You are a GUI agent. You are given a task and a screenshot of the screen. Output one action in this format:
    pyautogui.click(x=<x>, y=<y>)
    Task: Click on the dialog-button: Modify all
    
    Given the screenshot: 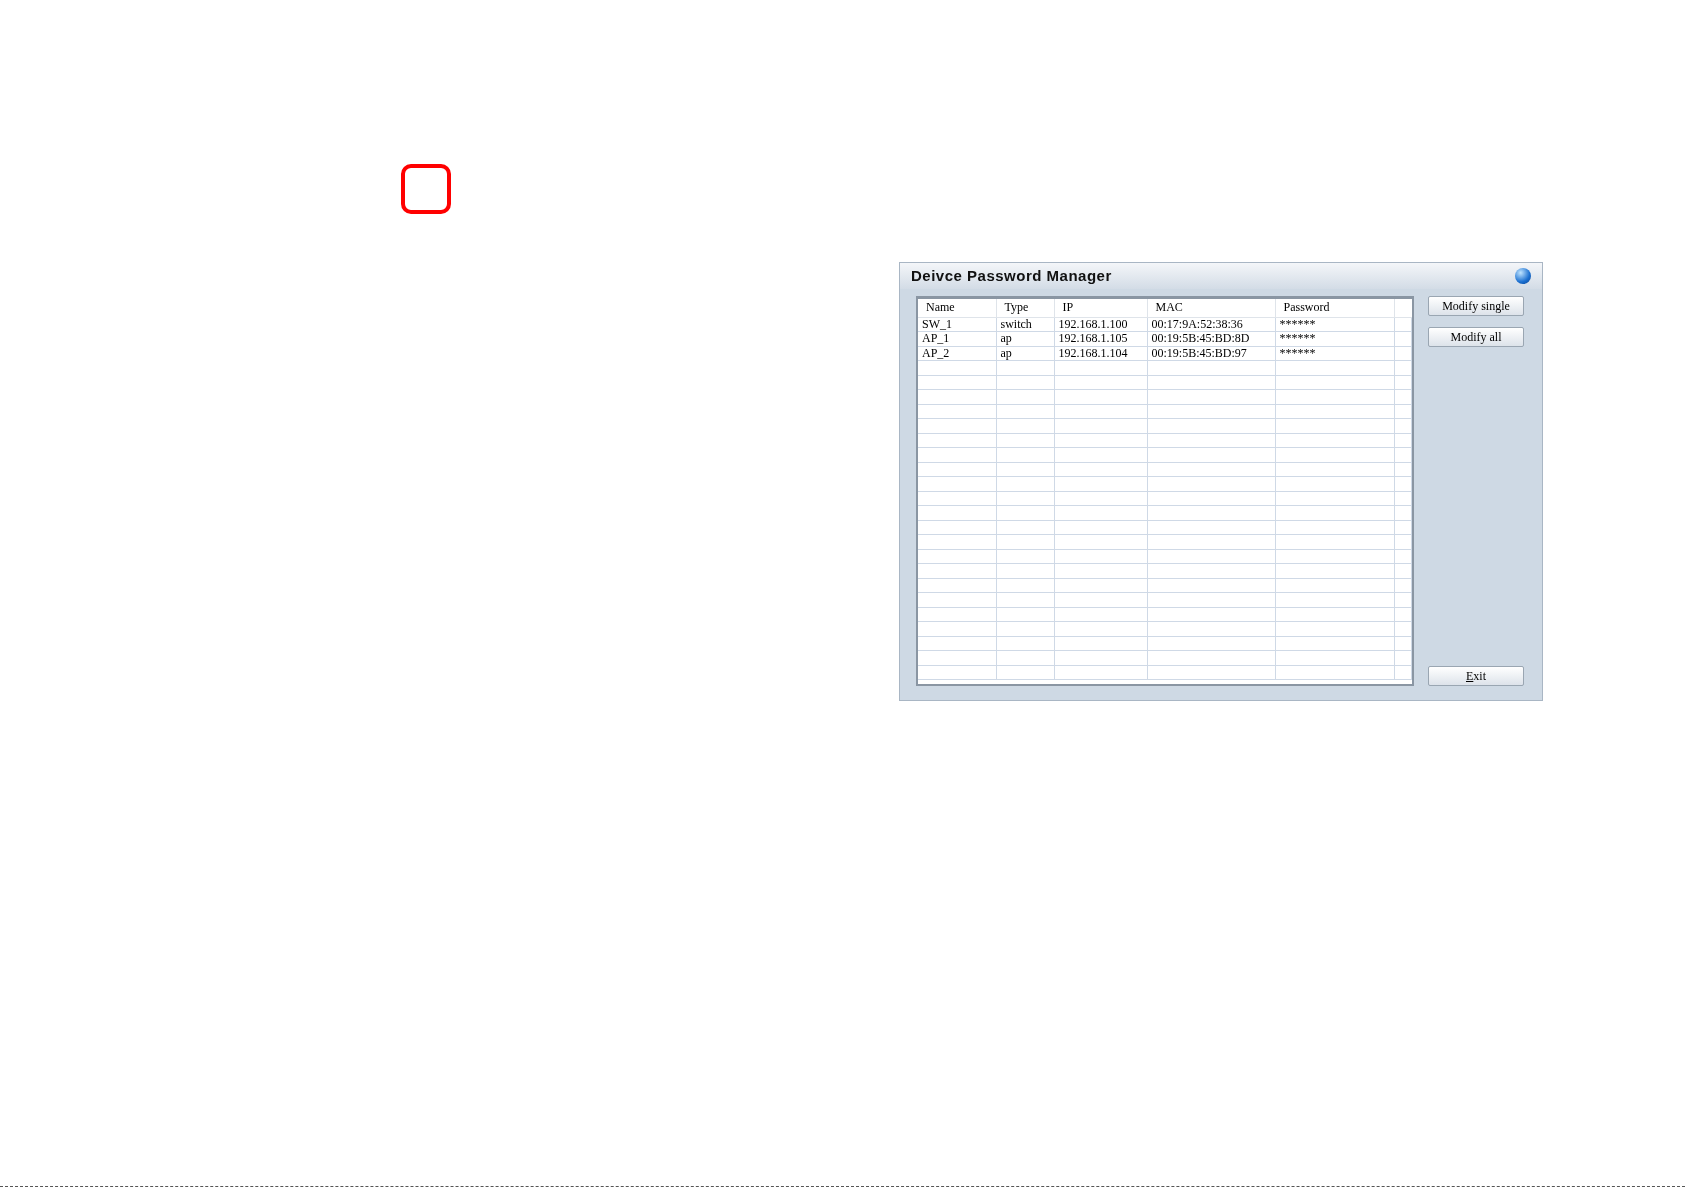 What is the action you would take?
    pyautogui.click(x=1476, y=337)
    